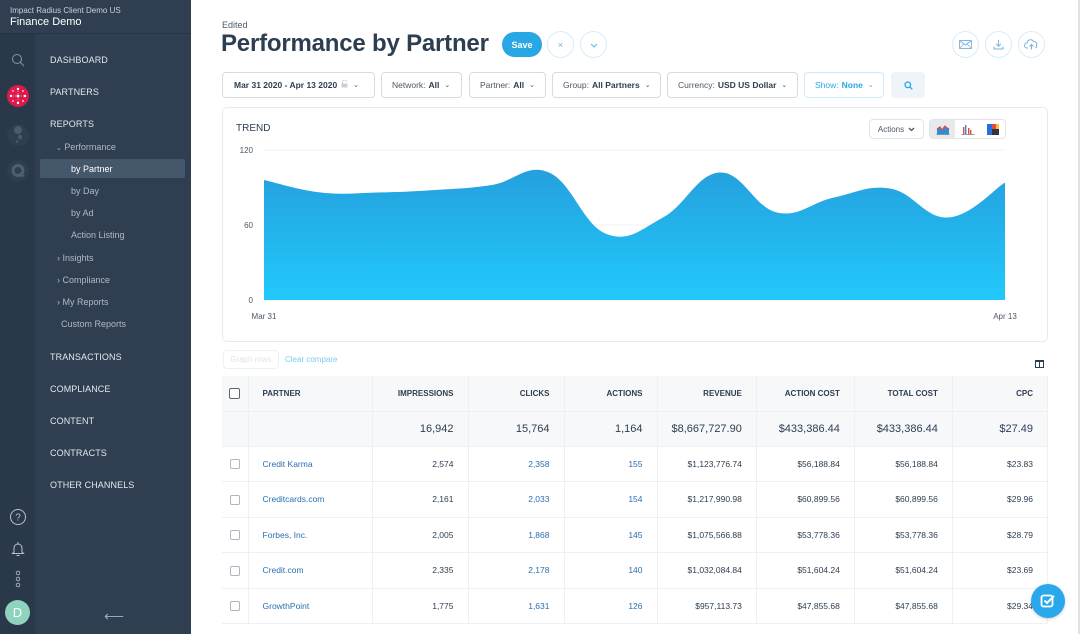  What do you see at coordinates (611, 464) in the screenshot?
I see `cell-actions: 155` at bounding box center [611, 464].